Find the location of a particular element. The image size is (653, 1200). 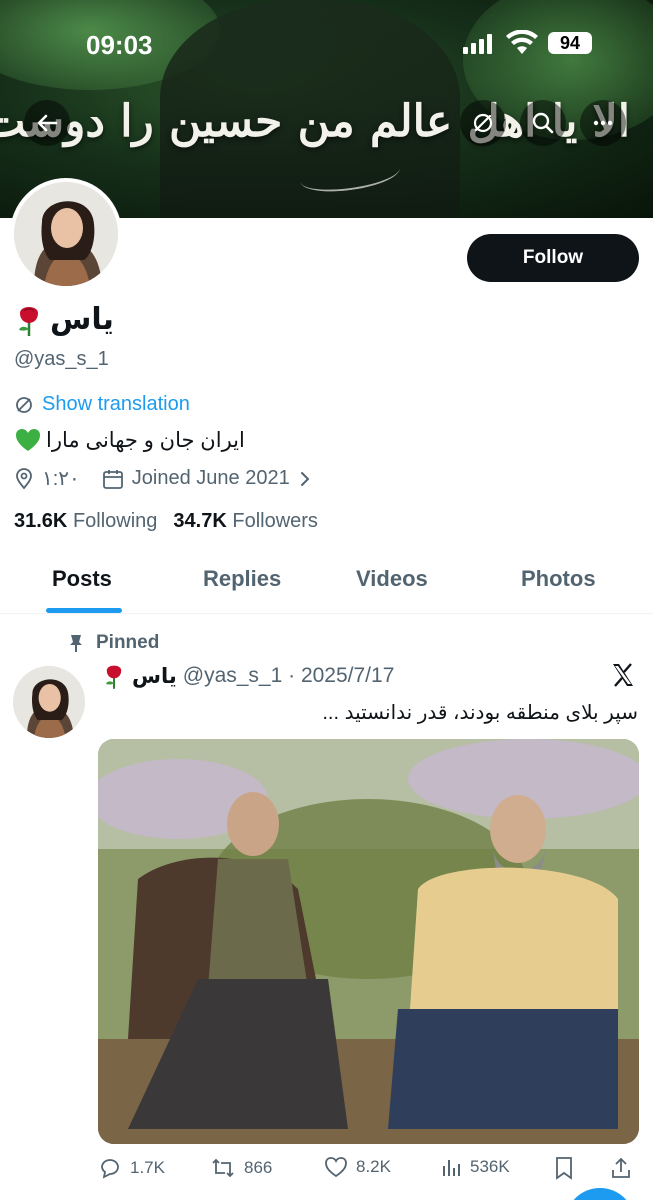

profile-meta: ۱:۲۰ Joined June 2021 is located at coordinates (163, 478).